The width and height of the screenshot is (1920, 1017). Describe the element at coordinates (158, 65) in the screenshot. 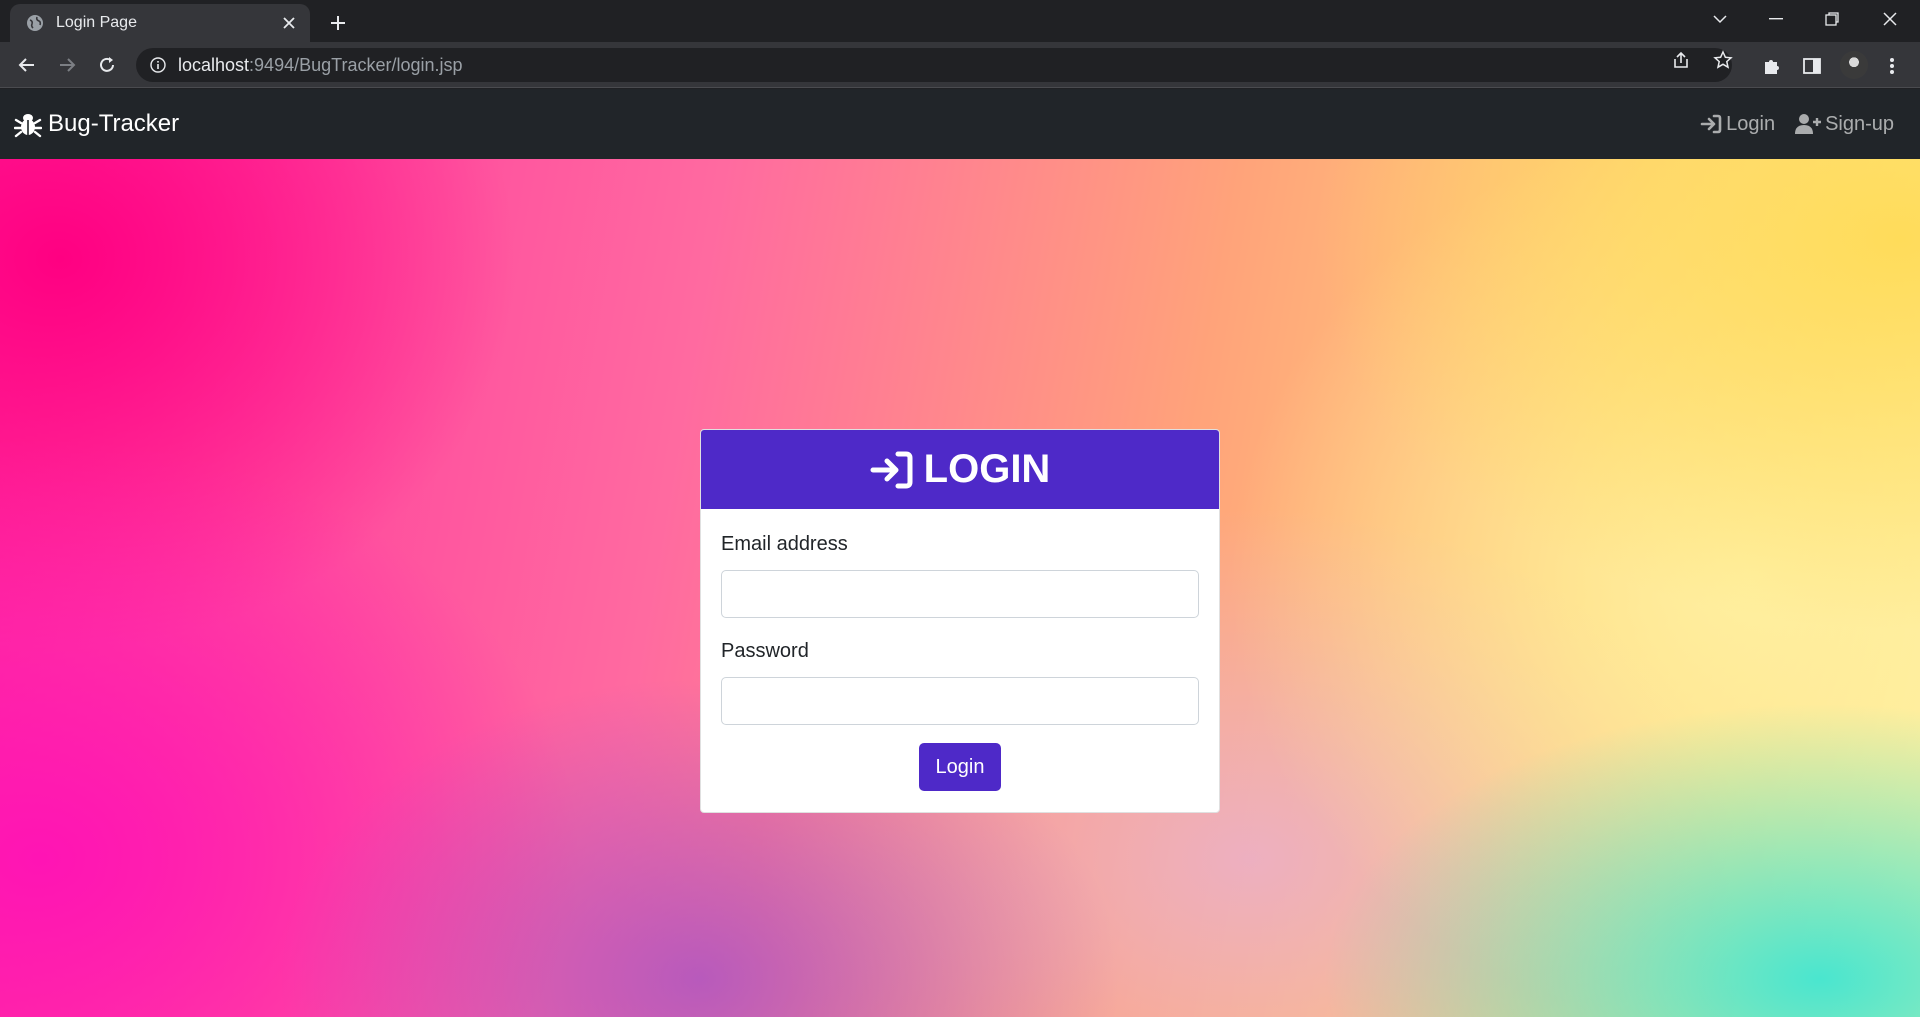

I see `site-info-icon` at that location.